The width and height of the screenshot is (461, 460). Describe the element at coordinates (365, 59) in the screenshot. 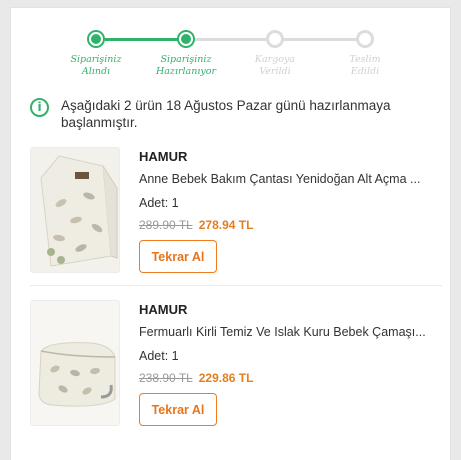

I see `step-label-line: Teslim` at that location.